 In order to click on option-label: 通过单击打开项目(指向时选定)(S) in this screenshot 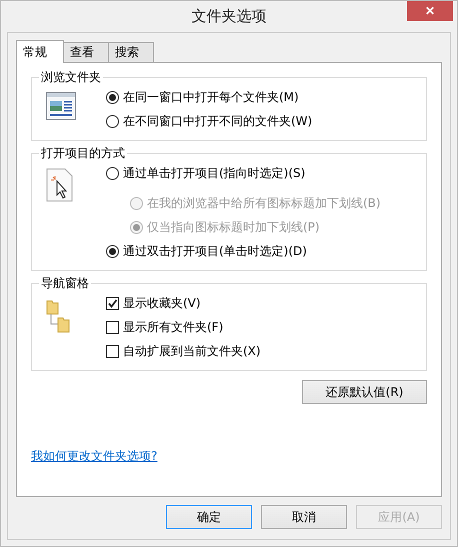, I will do `click(214, 173)`.